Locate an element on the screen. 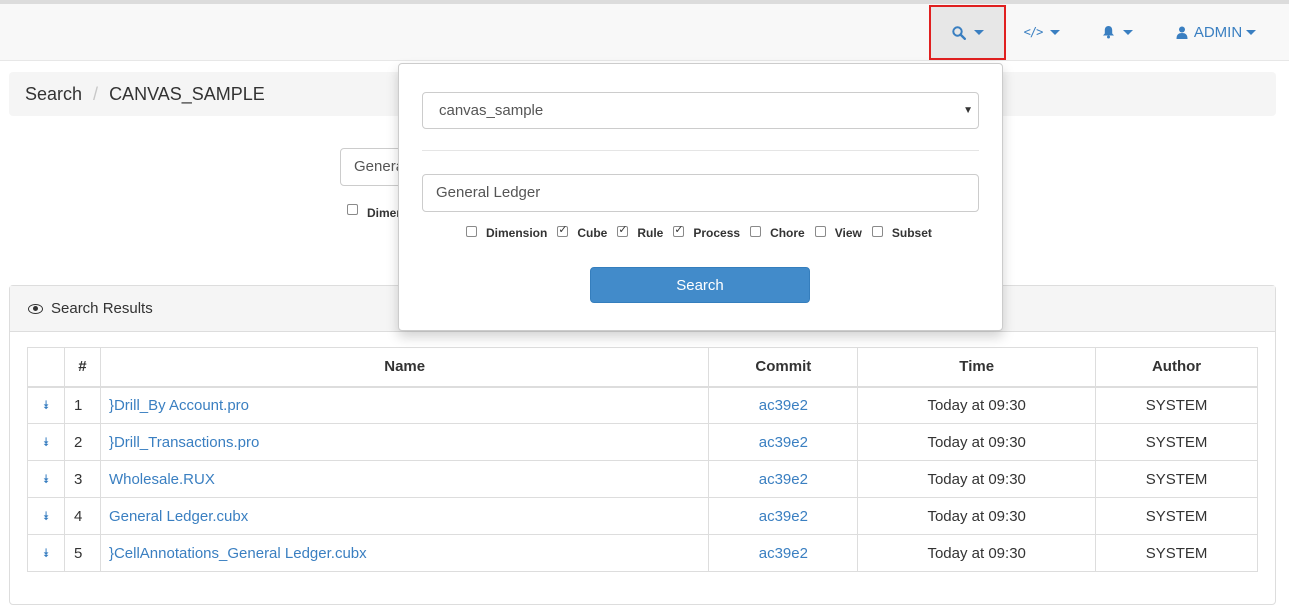  filter-rule: Rule is located at coordinates (640, 231).